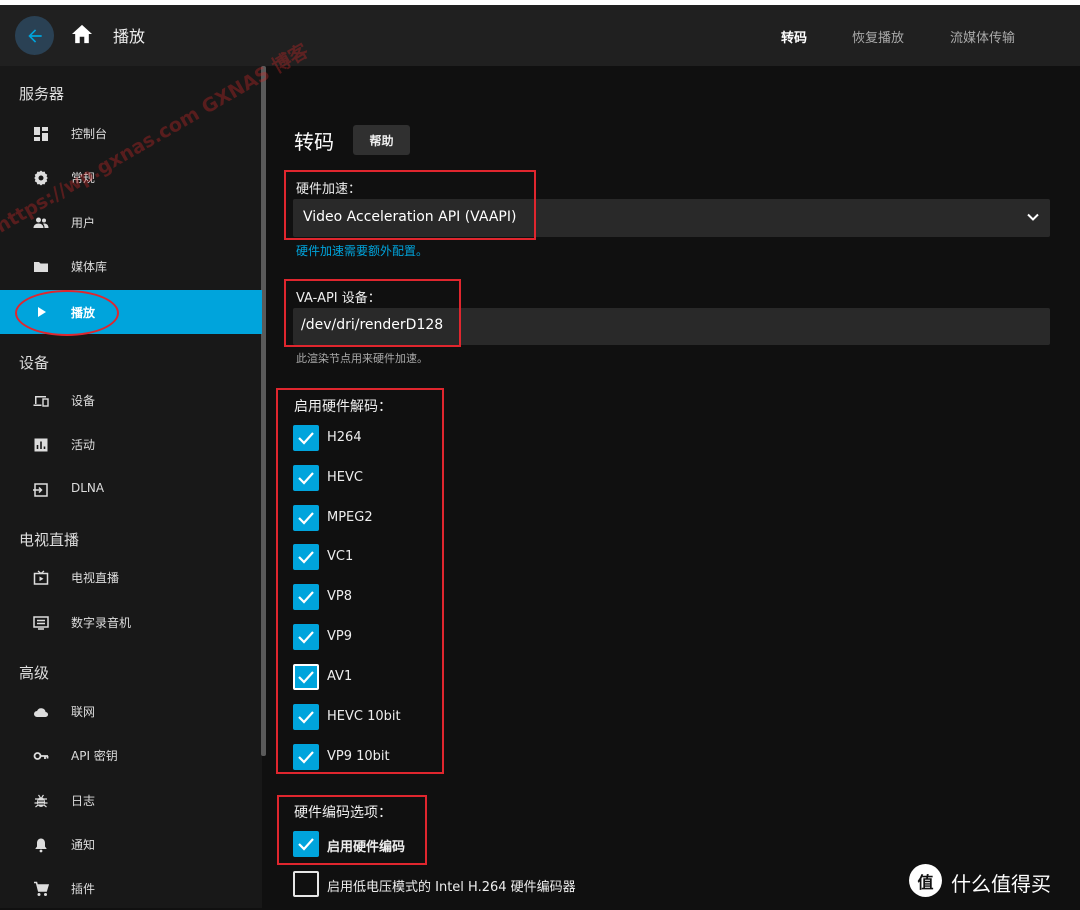 This screenshot has width=1080, height=910. What do you see at coordinates (101, 623) in the screenshot?
I see `sidebar-item-label: 数字录音机` at bounding box center [101, 623].